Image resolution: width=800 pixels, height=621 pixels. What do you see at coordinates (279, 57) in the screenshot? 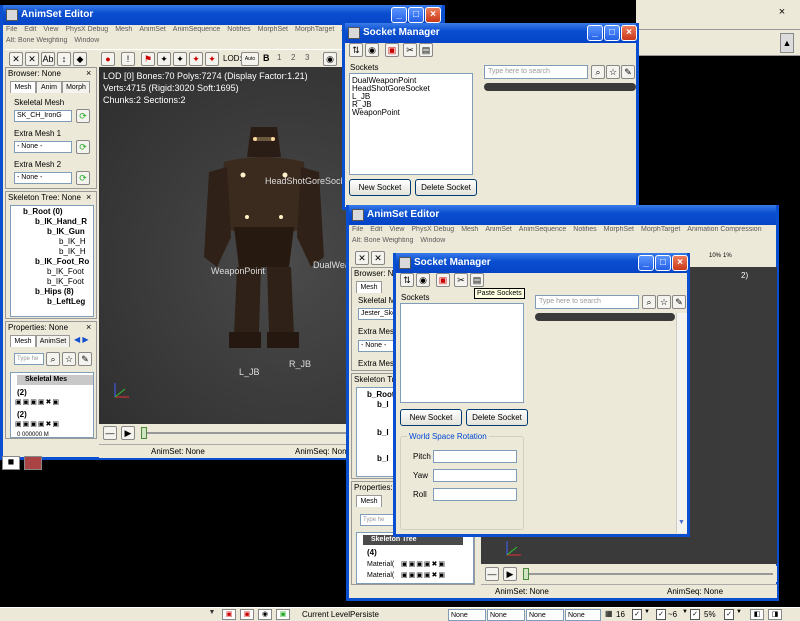
I see `lod-1-button: 1` at bounding box center [279, 57].